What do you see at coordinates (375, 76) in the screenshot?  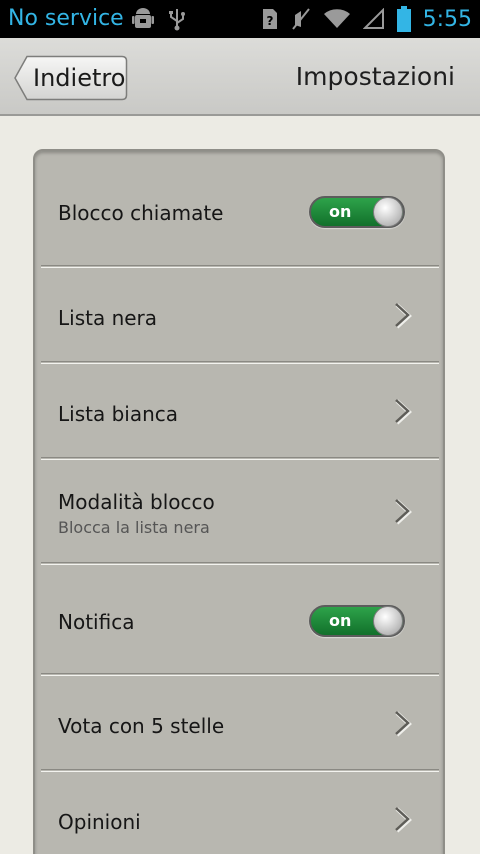 I see `page-title: Impostazioni` at bounding box center [375, 76].